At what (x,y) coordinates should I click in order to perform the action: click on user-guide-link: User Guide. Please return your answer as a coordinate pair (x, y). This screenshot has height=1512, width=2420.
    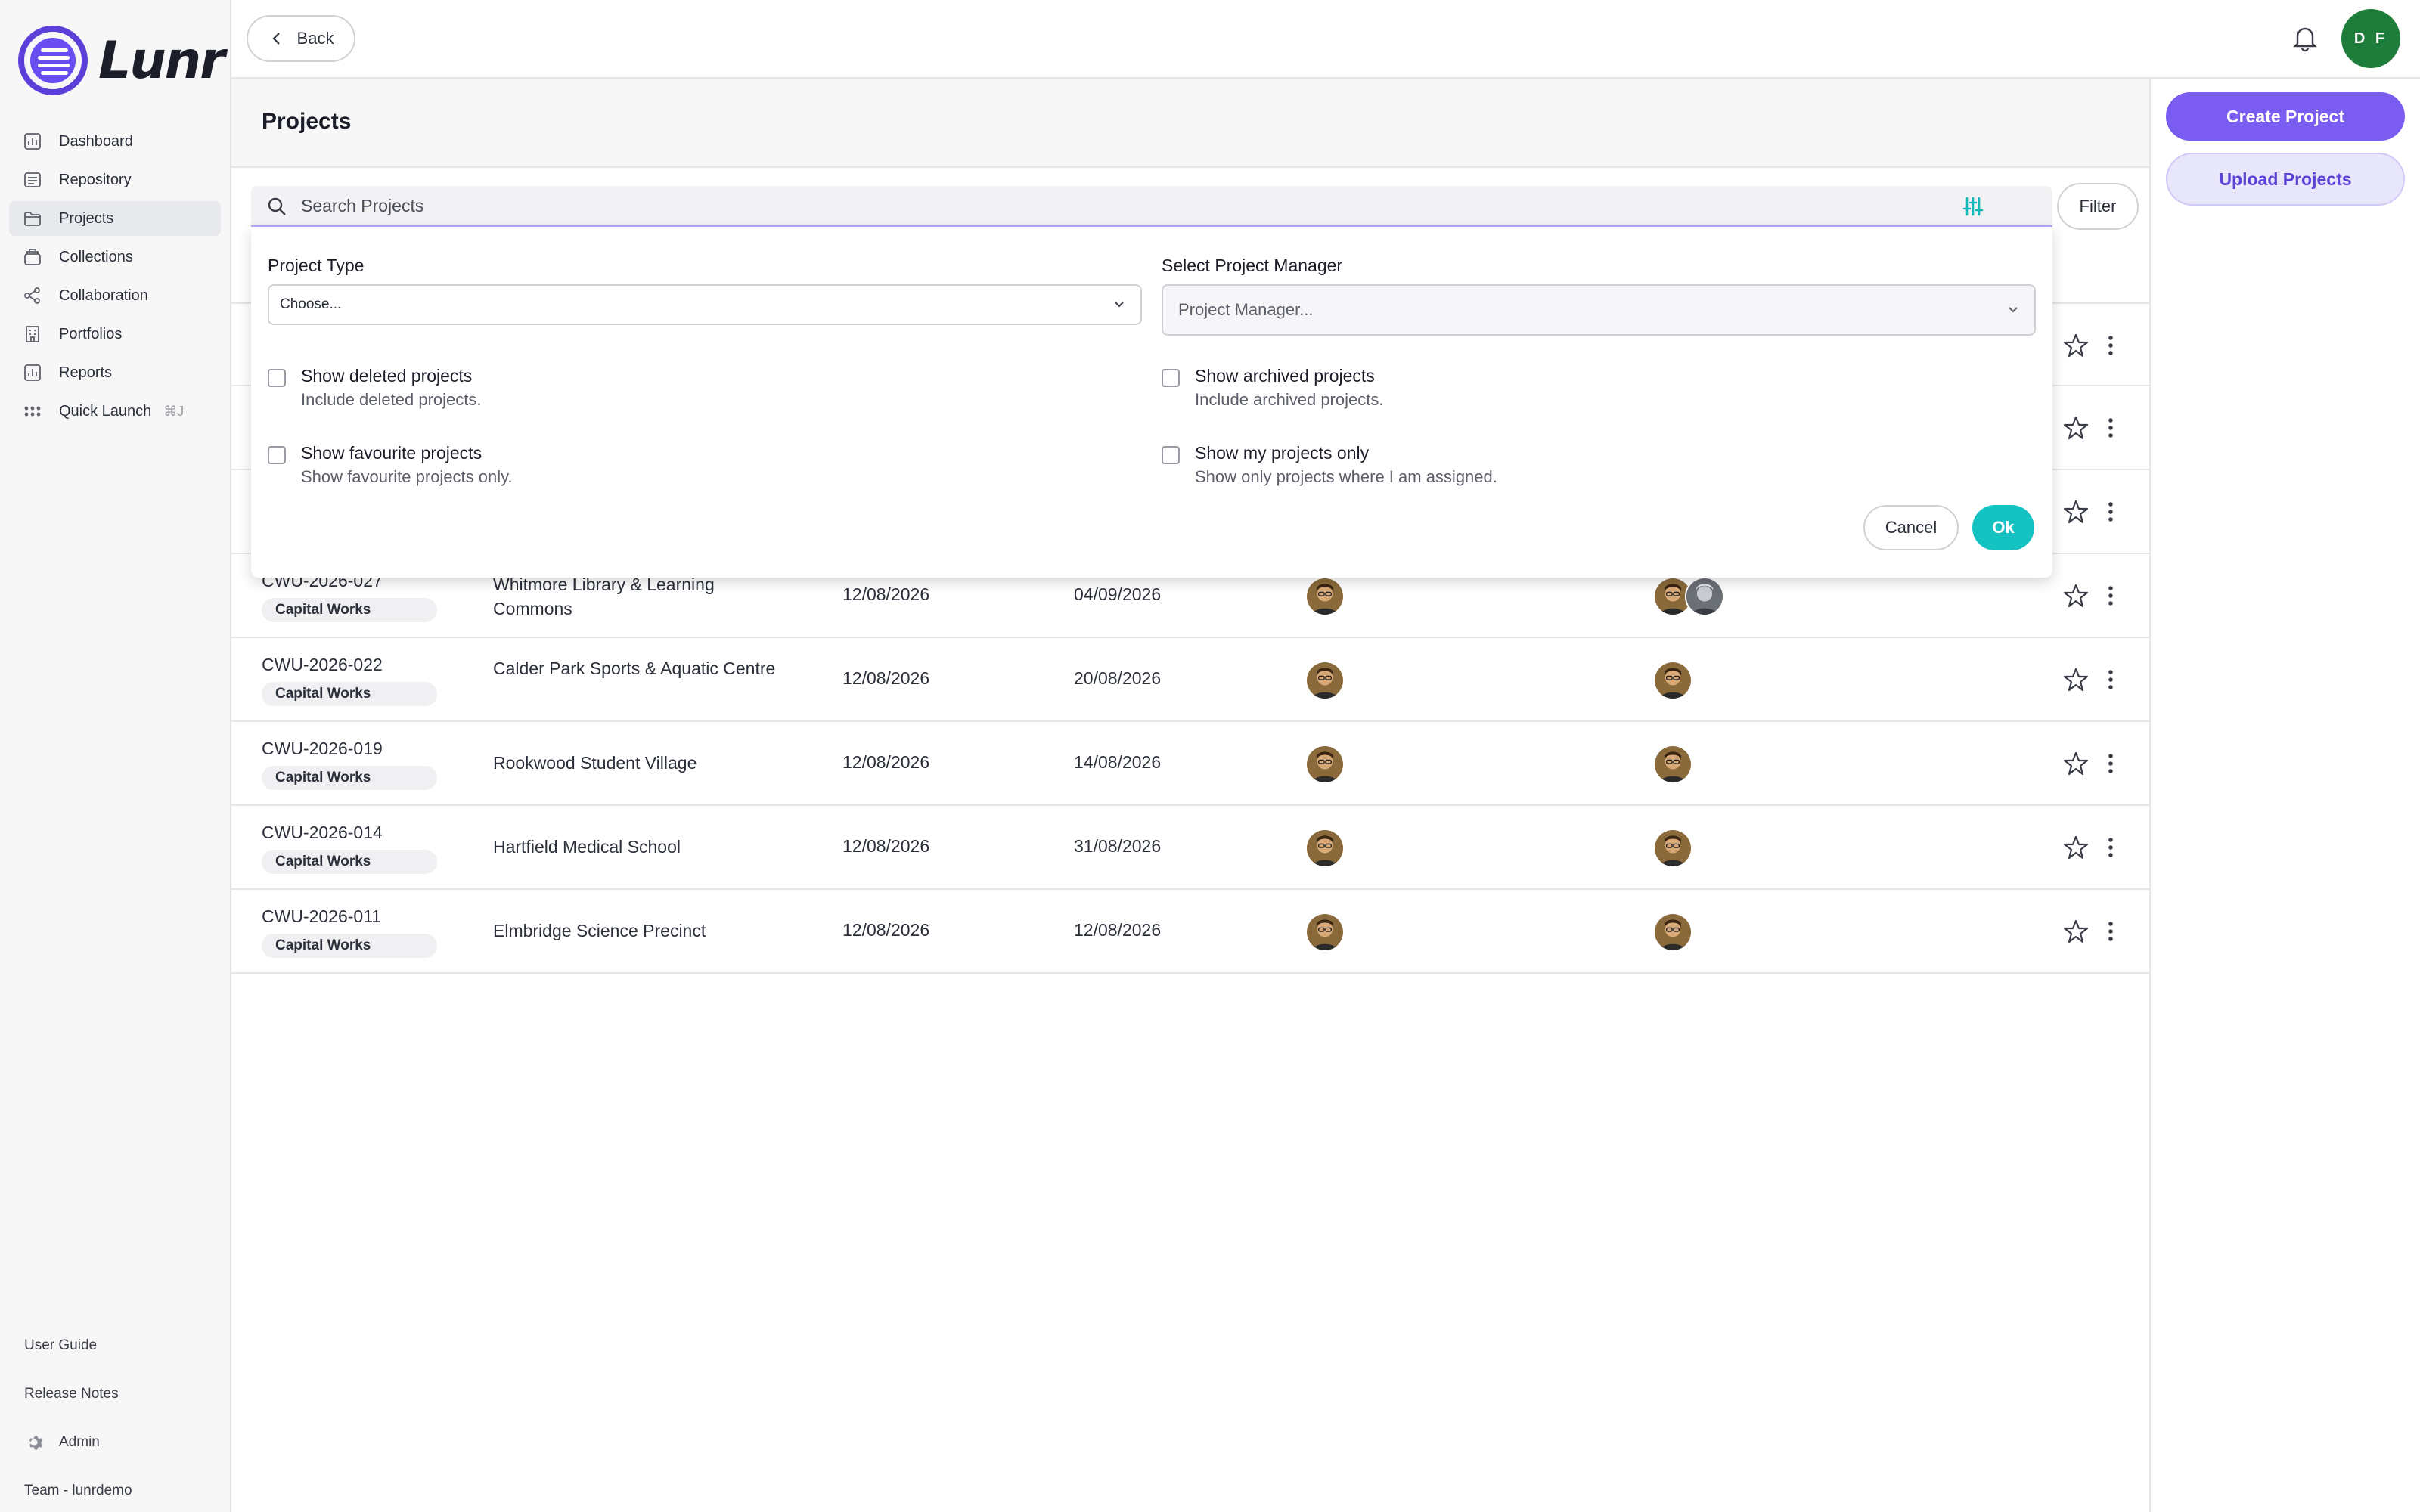
    Looking at the image, I should click on (78, 1345).